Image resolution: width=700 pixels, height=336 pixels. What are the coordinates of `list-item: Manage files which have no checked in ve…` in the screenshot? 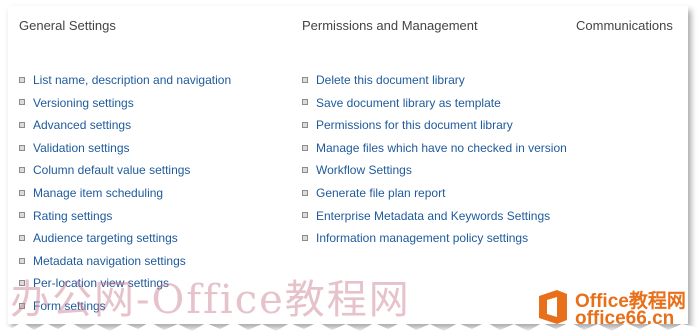 It's located at (434, 148).